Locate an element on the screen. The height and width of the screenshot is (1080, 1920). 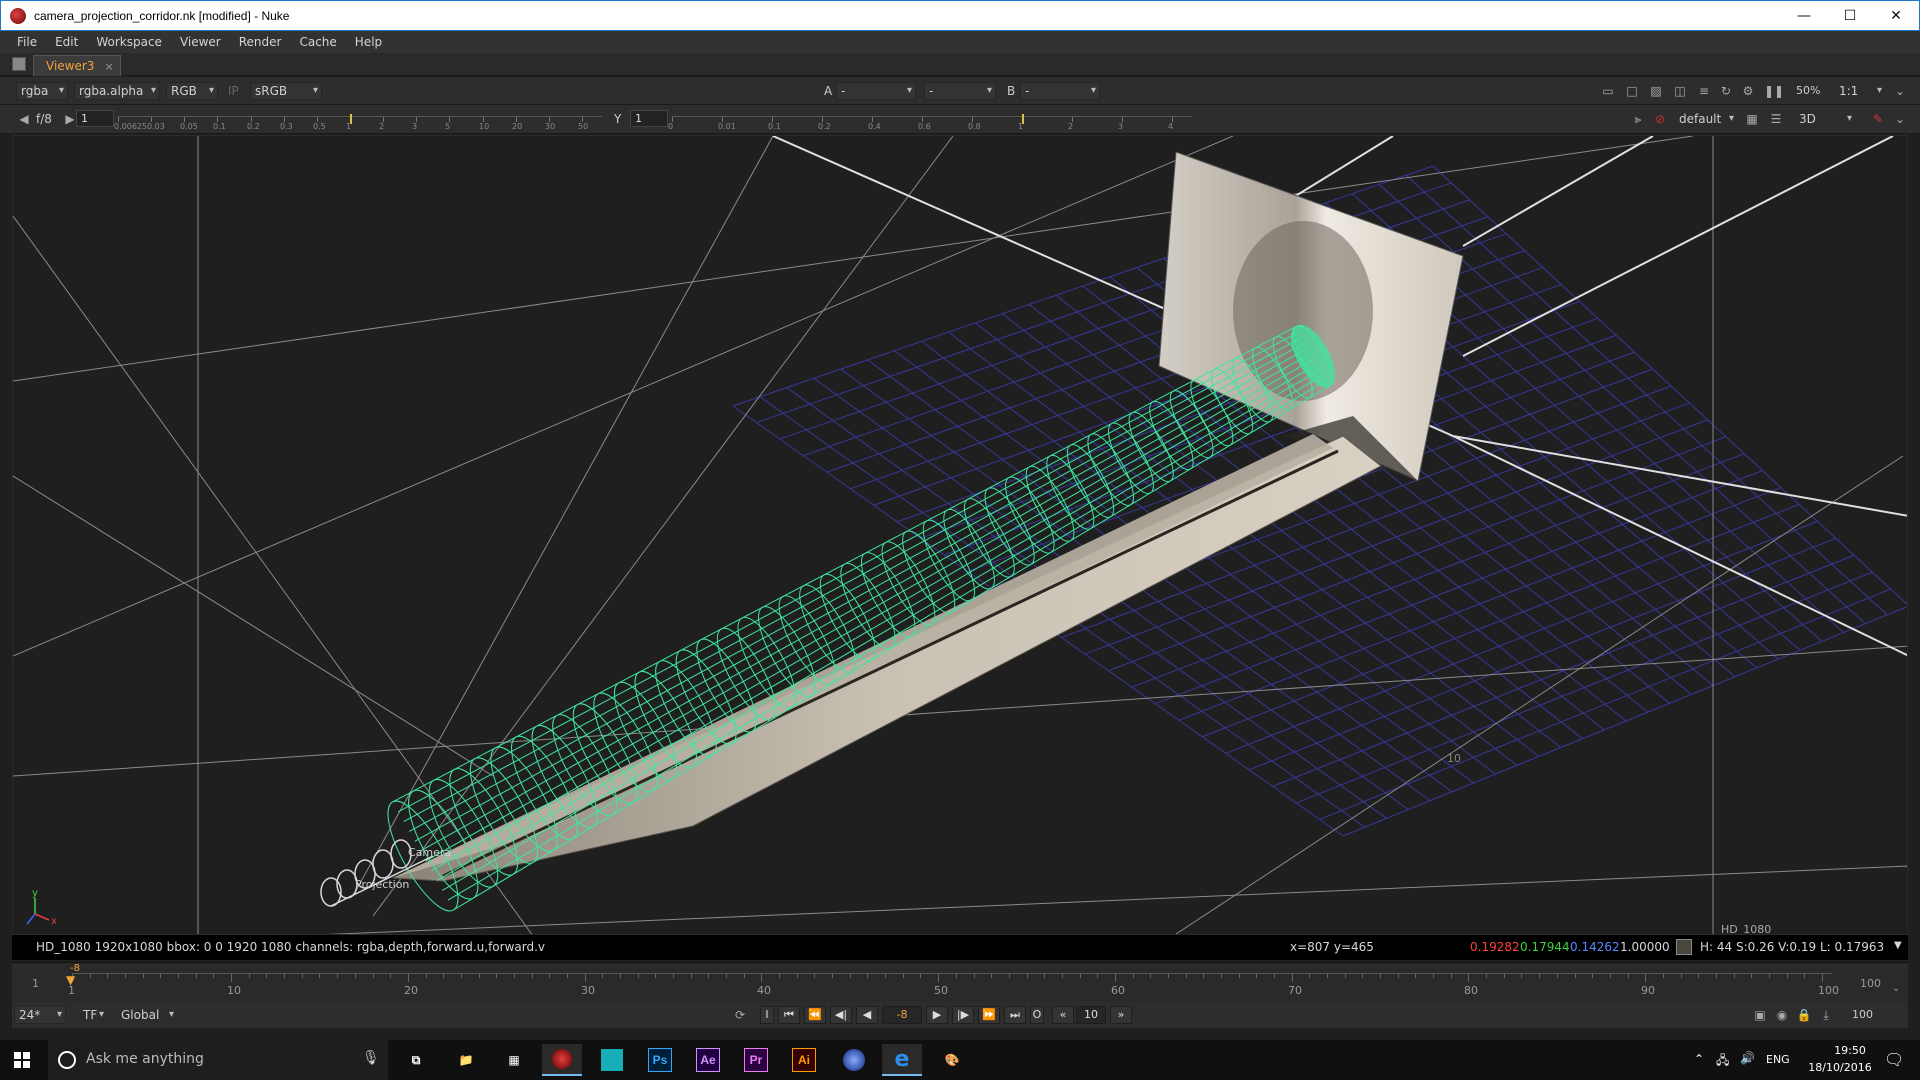
menu-workspace: Workspace is located at coordinates (129, 42).